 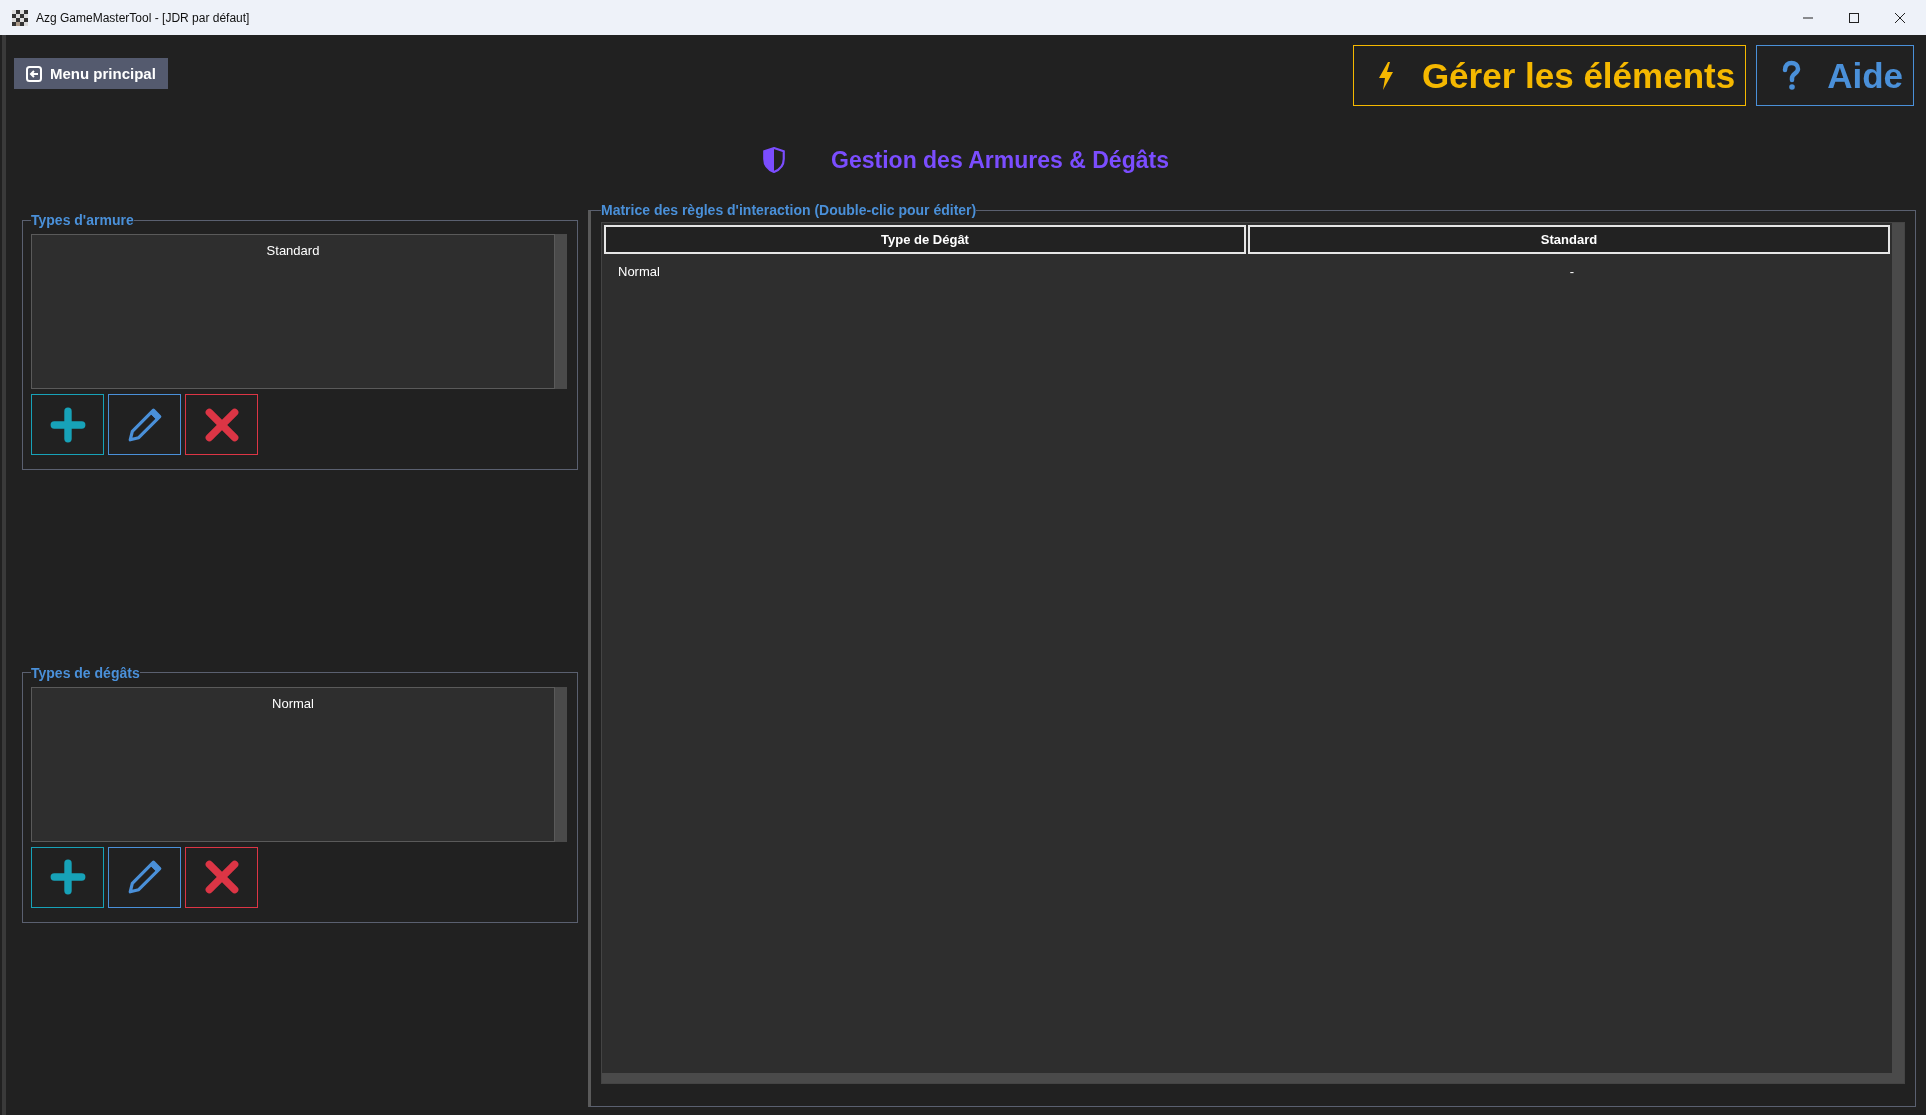 What do you see at coordinates (293, 764) in the screenshot?
I see `list-box: Normal` at bounding box center [293, 764].